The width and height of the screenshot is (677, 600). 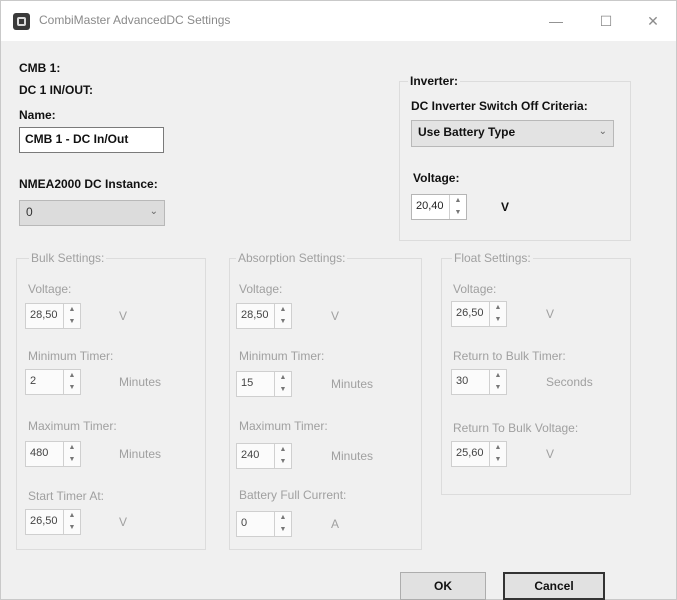 What do you see at coordinates (554, 586) in the screenshot?
I see `cancel-button: Cancel` at bounding box center [554, 586].